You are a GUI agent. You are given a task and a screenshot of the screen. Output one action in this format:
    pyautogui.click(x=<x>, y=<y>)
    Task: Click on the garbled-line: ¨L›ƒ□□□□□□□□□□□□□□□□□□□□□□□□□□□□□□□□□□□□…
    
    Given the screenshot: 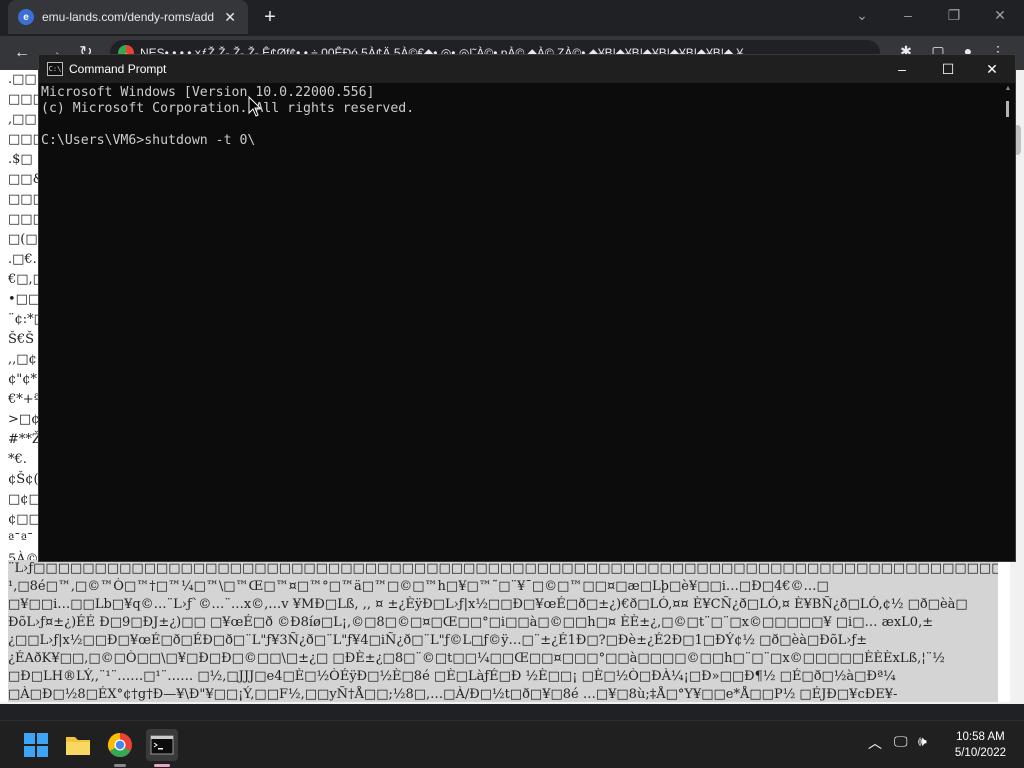 What is the action you would take?
    pyautogui.click(x=503, y=568)
    